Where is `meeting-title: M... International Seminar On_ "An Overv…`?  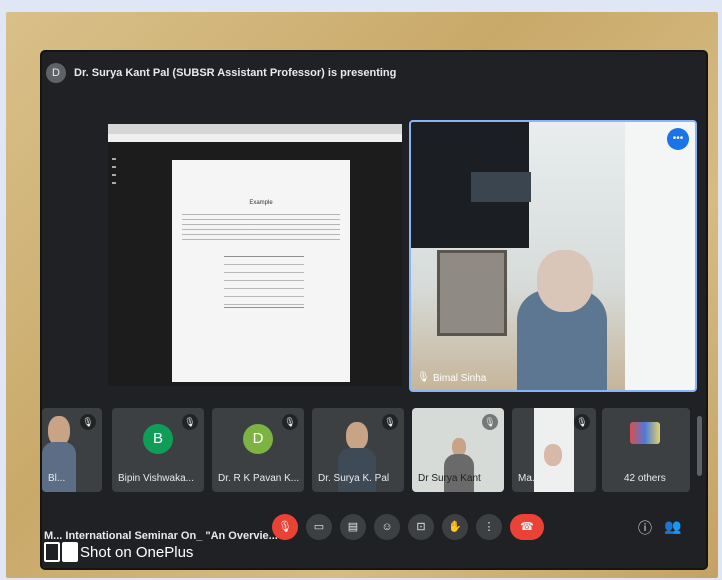
meeting-title: M... International Seminar On_ "An Overv… is located at coordinates (161, 536).